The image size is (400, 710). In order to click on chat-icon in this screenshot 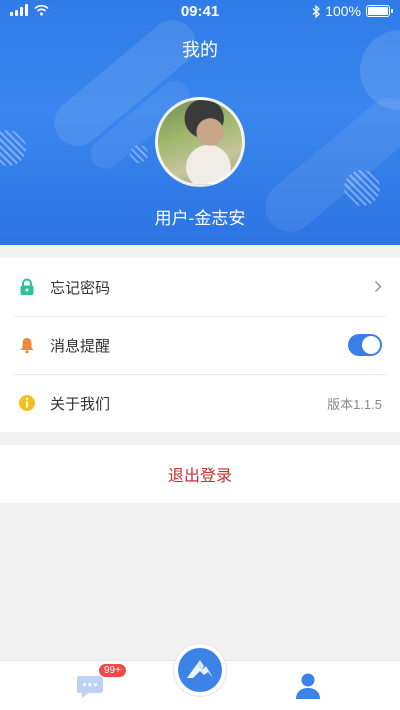, I will do `click(90, 687)`.